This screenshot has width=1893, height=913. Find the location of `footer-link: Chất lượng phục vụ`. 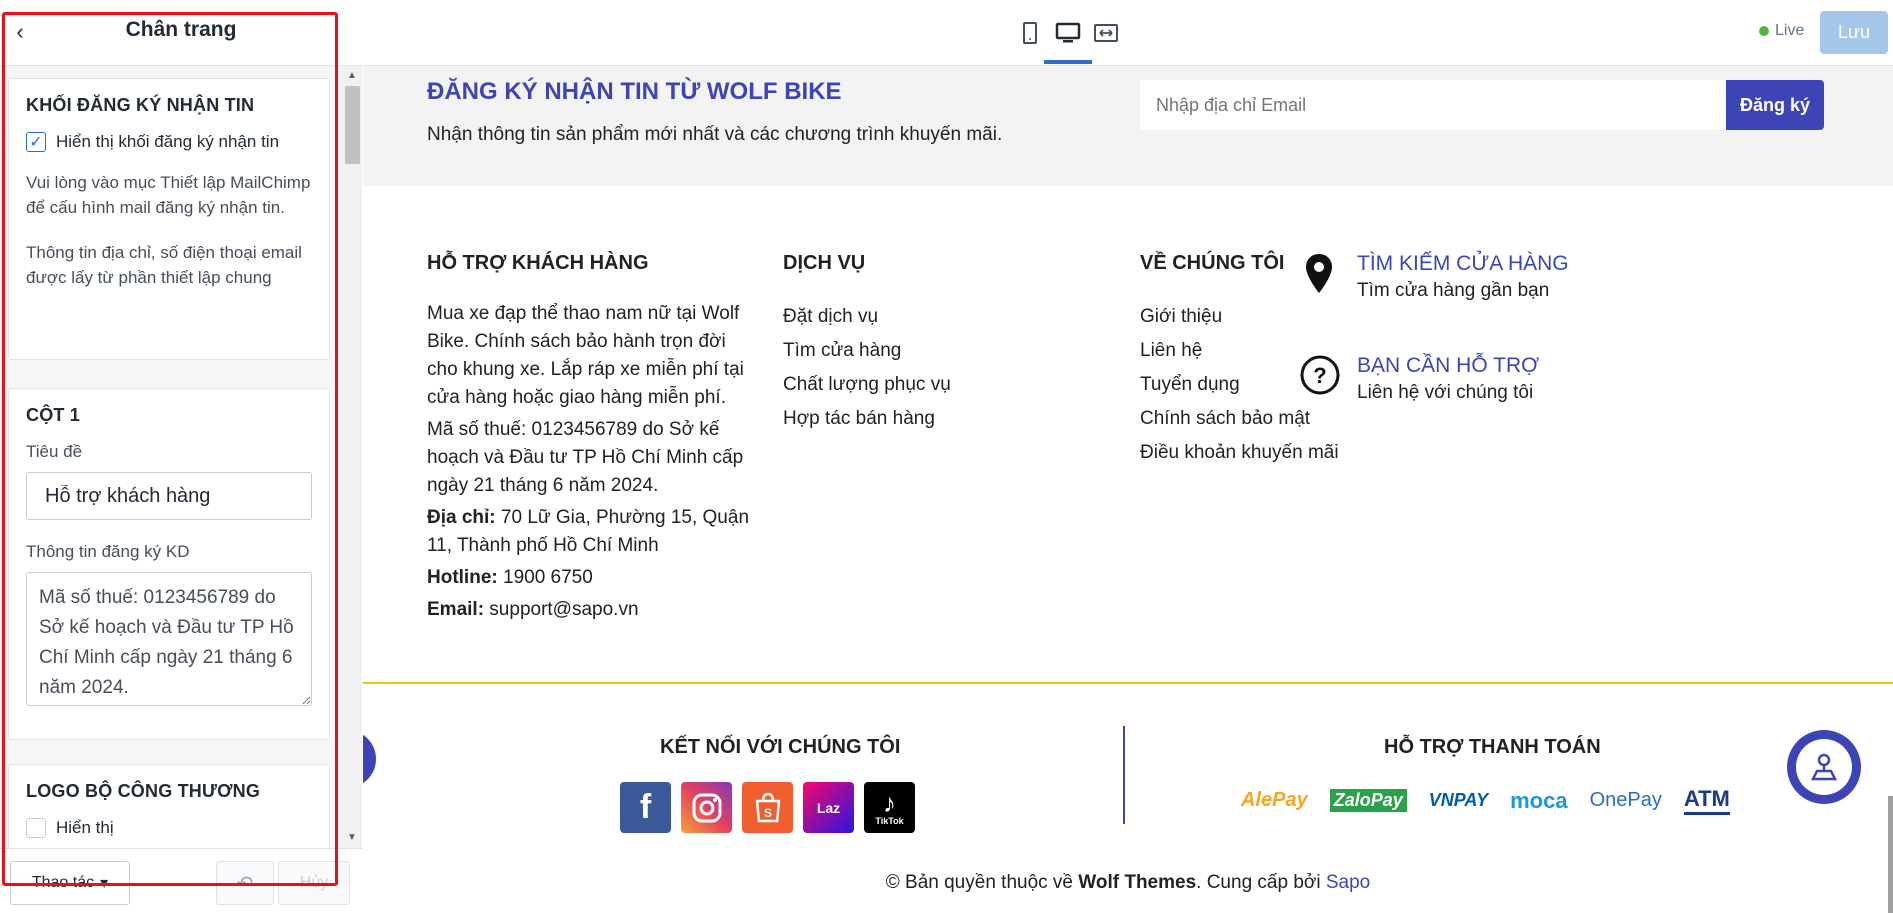

footer-link: Chất lượng phục vụ is located at coordinates (933, 385).